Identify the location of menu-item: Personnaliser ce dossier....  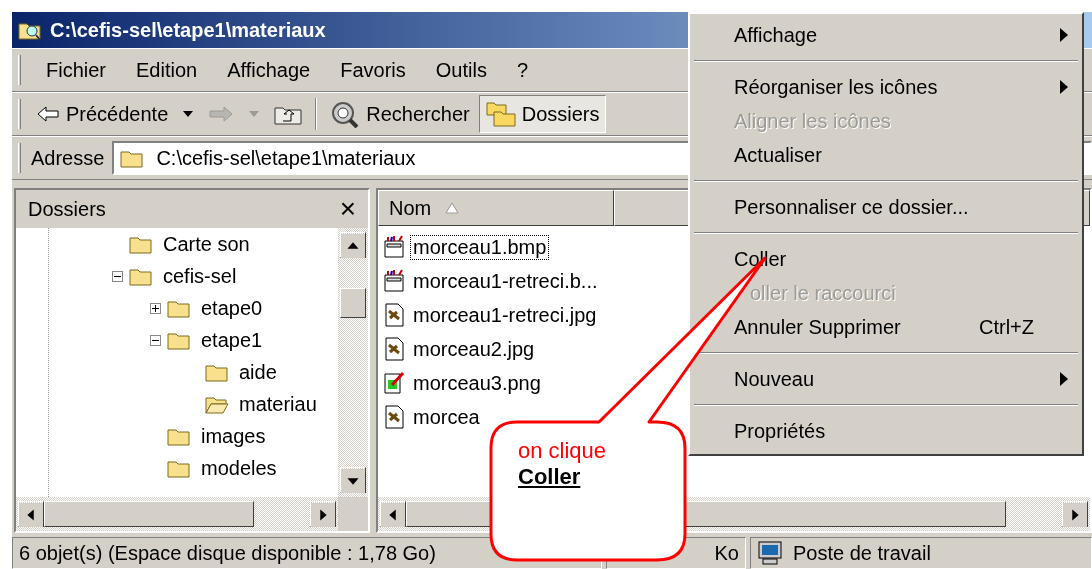
(886, 207).